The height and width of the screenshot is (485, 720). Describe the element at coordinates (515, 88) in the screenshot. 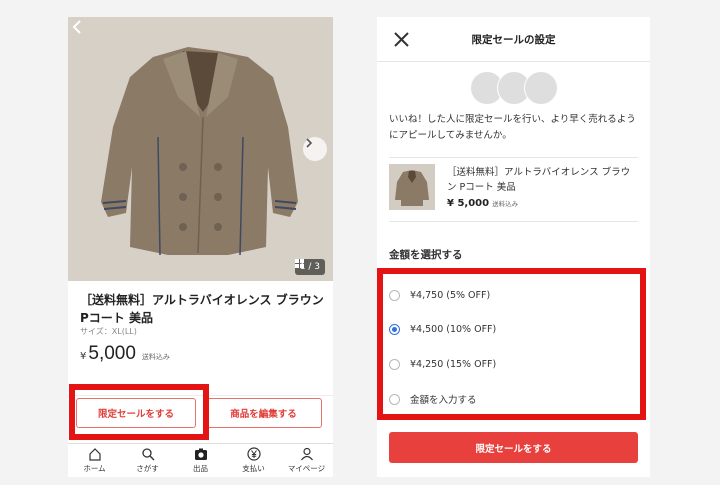

I see `liked-users-avatars` at that location.